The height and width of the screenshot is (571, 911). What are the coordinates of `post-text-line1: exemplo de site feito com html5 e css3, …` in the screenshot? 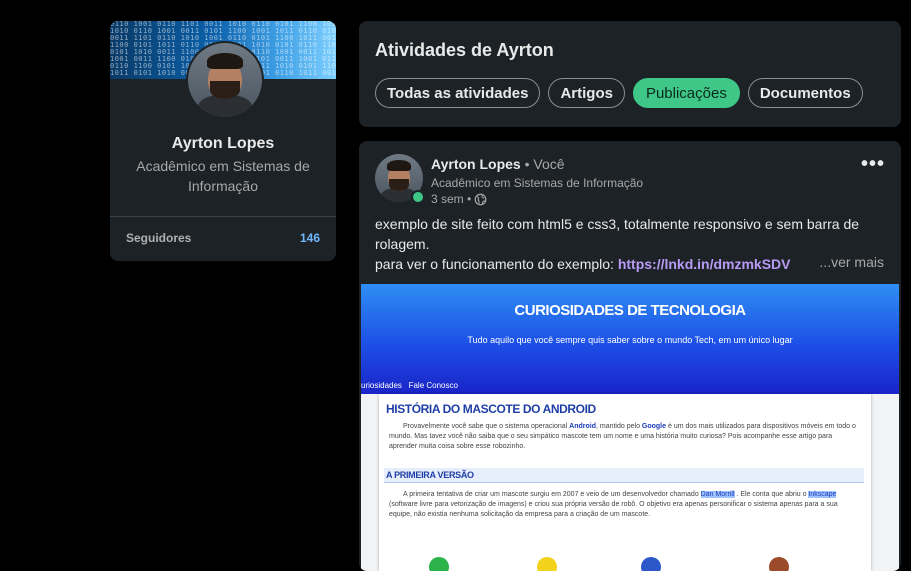 It's located at (617, 234).